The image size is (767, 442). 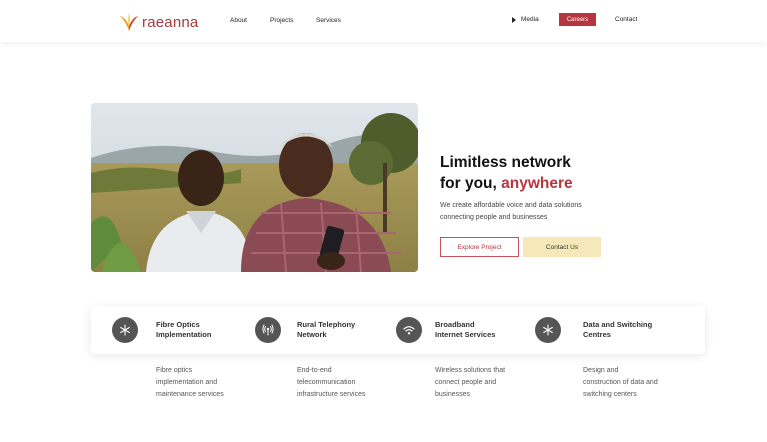 I want to click on logo-mark-icon, so click(x=129, y=22).